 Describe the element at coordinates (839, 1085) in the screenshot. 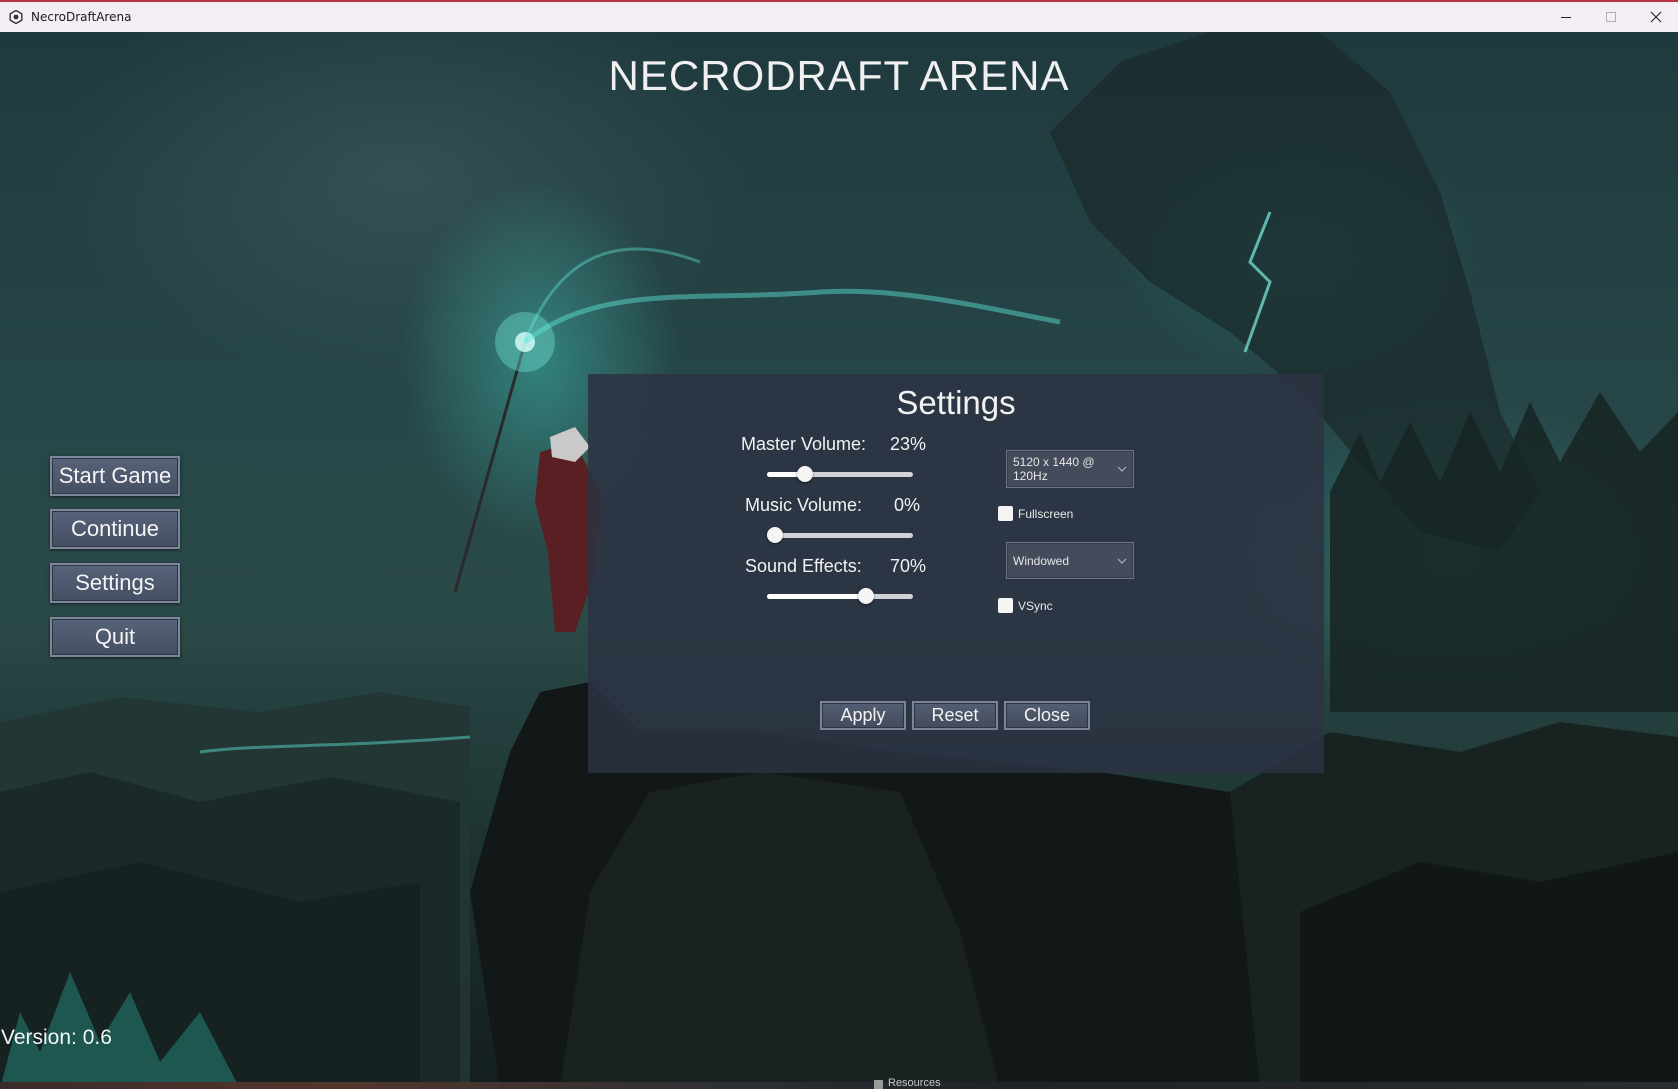

I see `taskbar-strip` at that location.